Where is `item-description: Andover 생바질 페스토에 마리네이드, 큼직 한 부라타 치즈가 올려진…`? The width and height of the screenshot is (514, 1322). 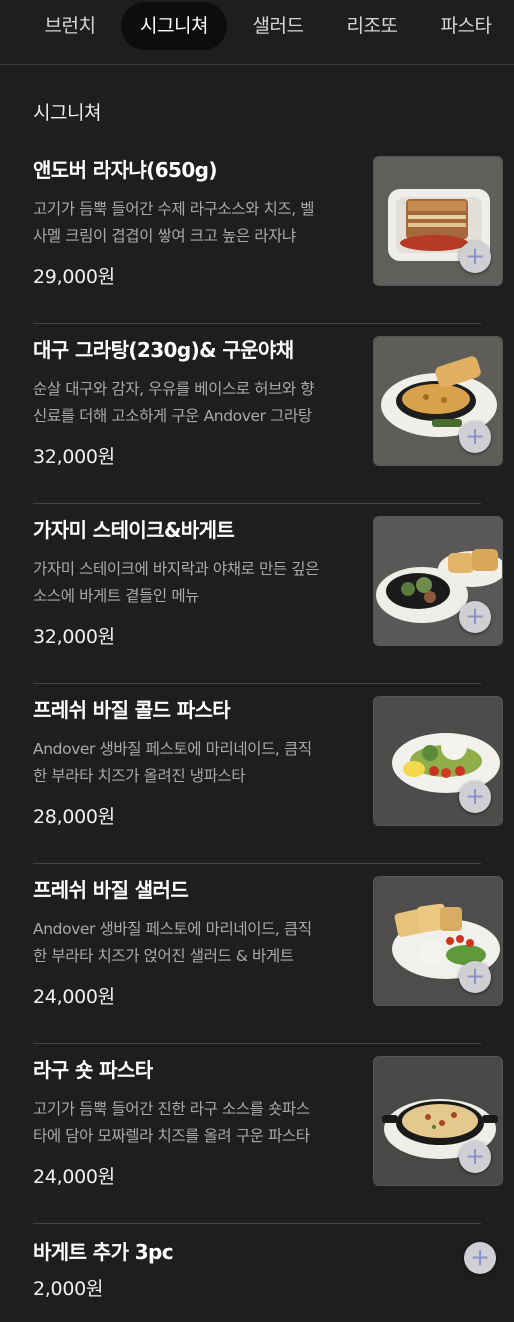
item-description: Andover 생바질 페스토에 마리네이드, 큼직 한 부라타 치즈가 올려진… is located at coordinates (172, 762).